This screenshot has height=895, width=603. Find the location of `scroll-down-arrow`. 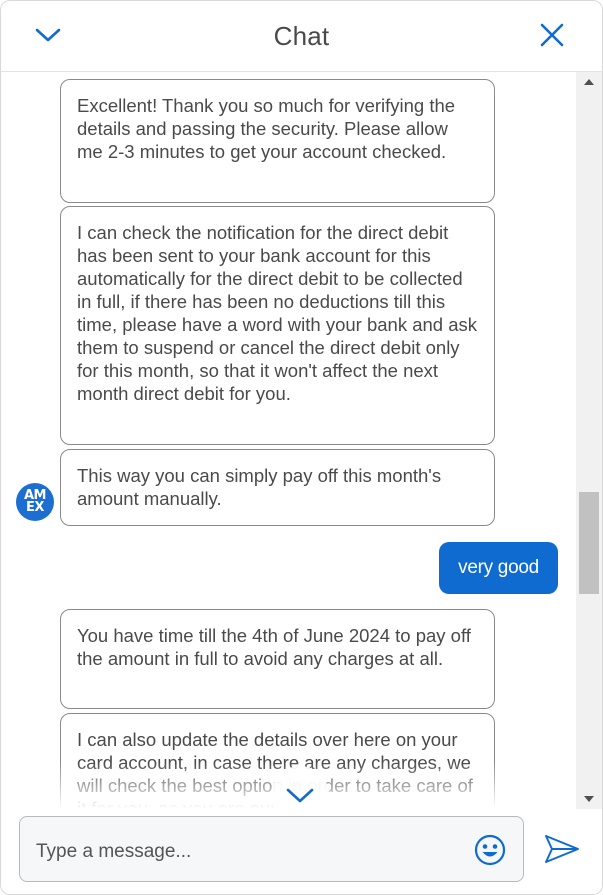

scroll-down-arrow is located at coordinates (589, 799).